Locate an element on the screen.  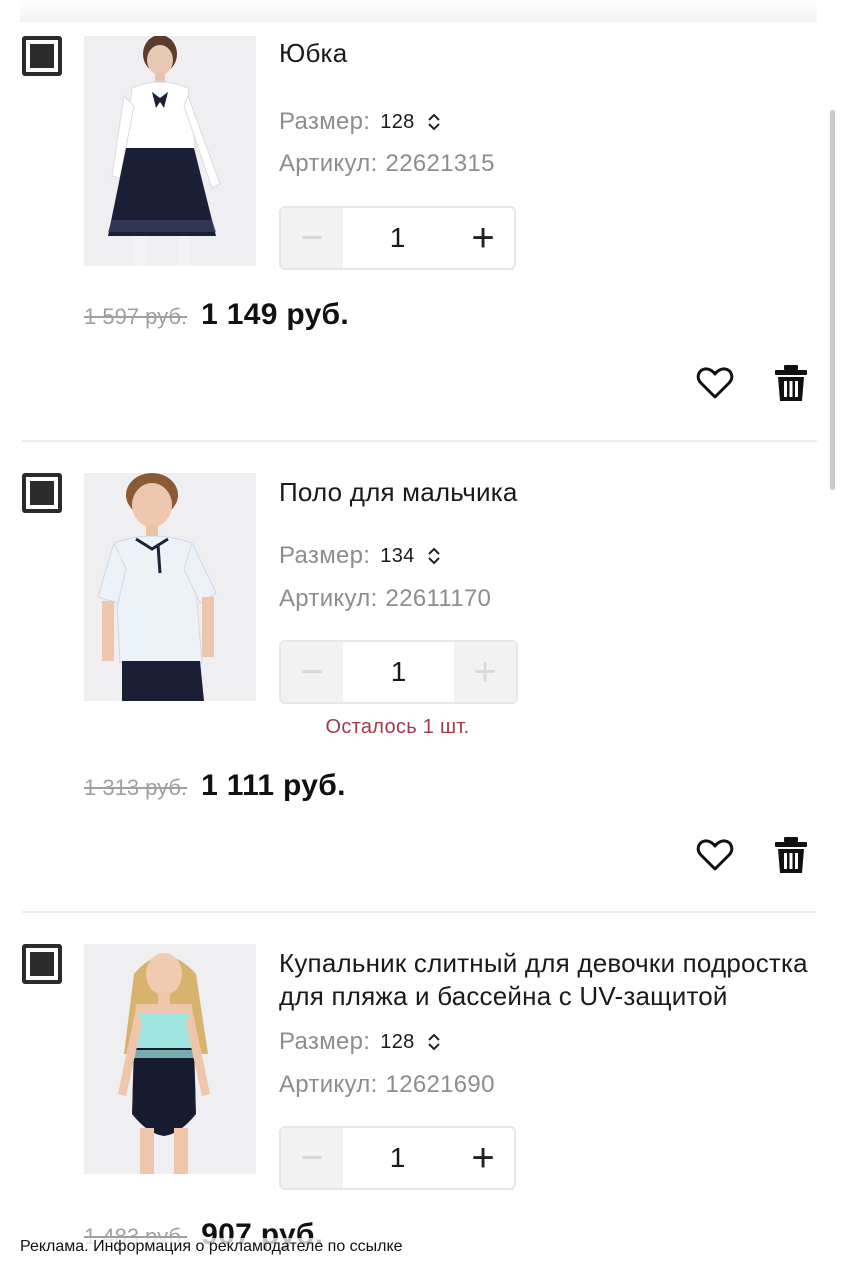
article-value: 12621690 is located at coordinates (440, 1084).